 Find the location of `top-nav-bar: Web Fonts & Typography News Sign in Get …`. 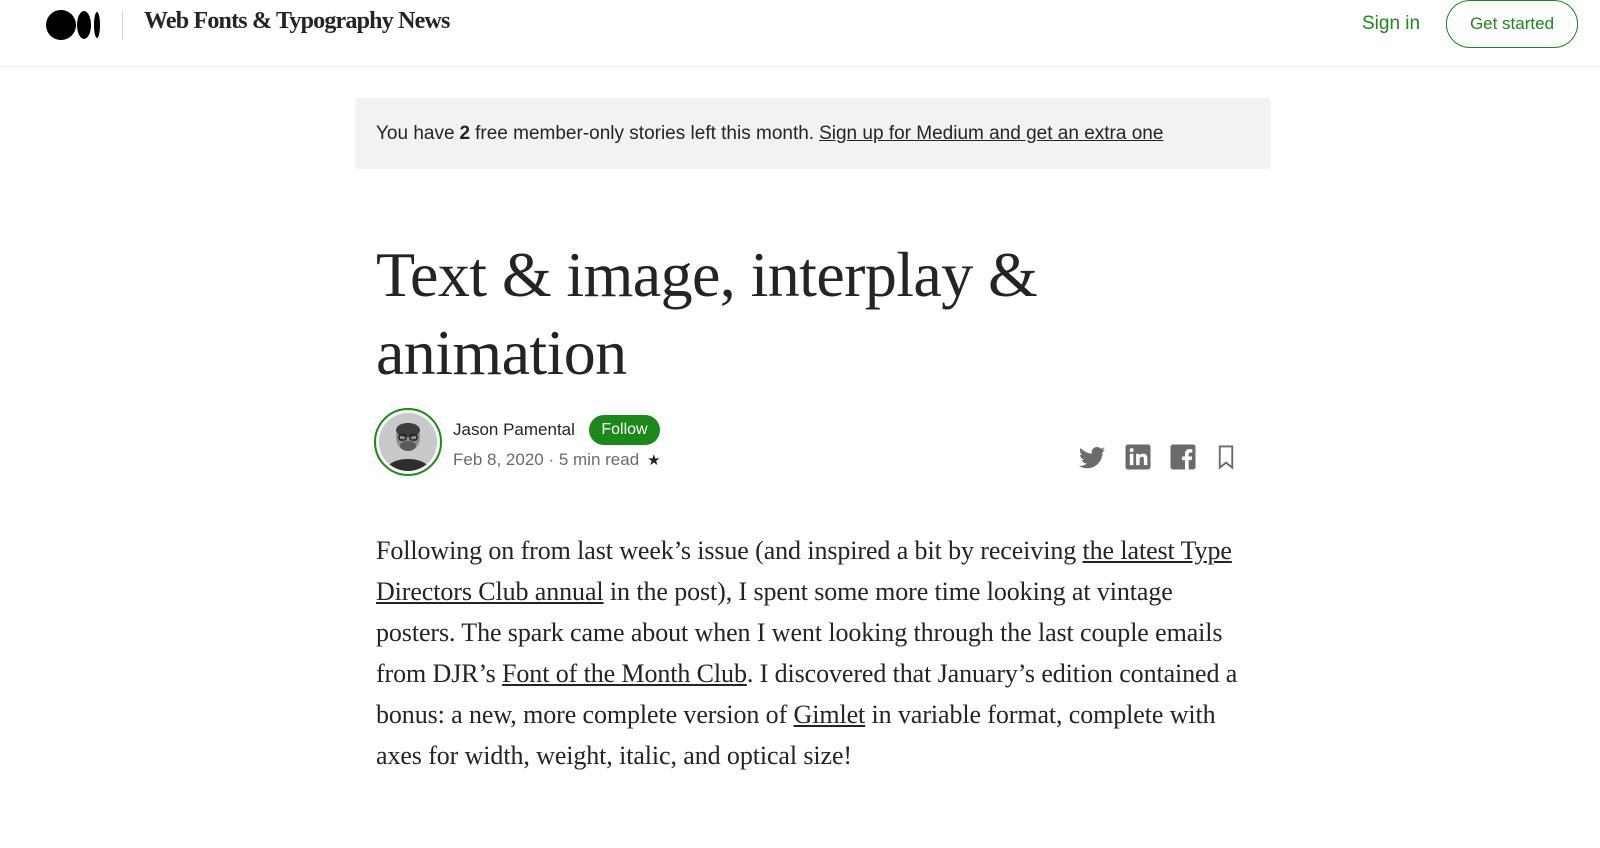

top-nav-bar: Web Fonts & Typography News Sign in Get … is located at coordinates (800, 33).